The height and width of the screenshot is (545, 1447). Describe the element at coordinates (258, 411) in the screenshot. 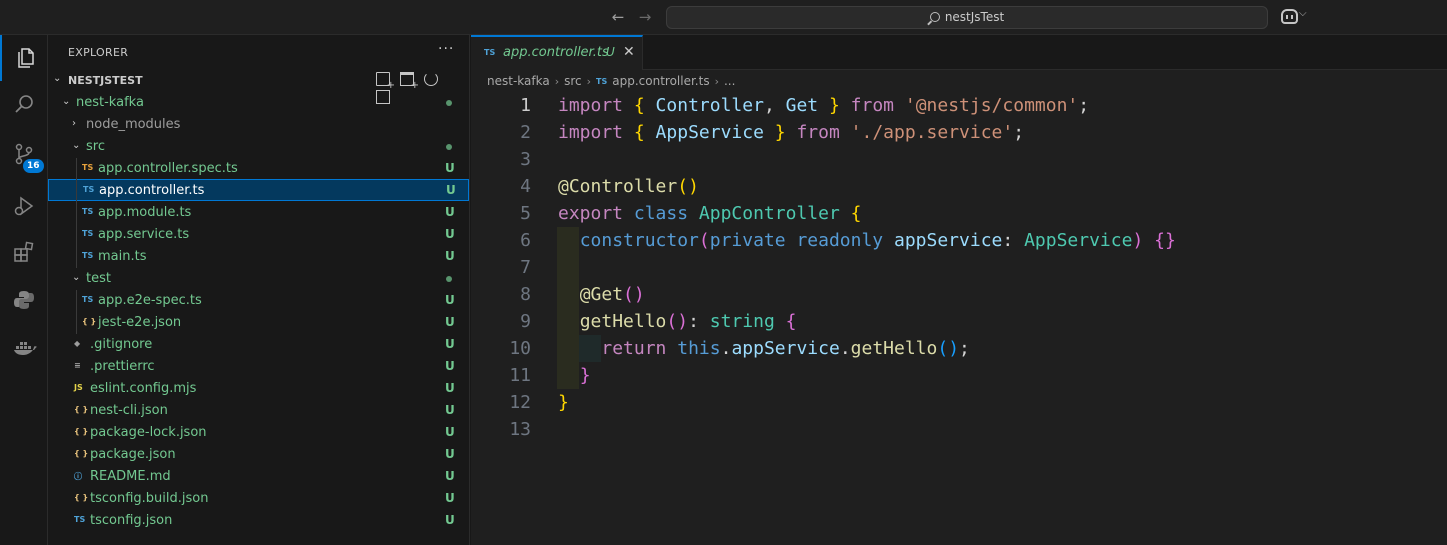

I see `tree-file: { } nest-cli.json U` at that location.